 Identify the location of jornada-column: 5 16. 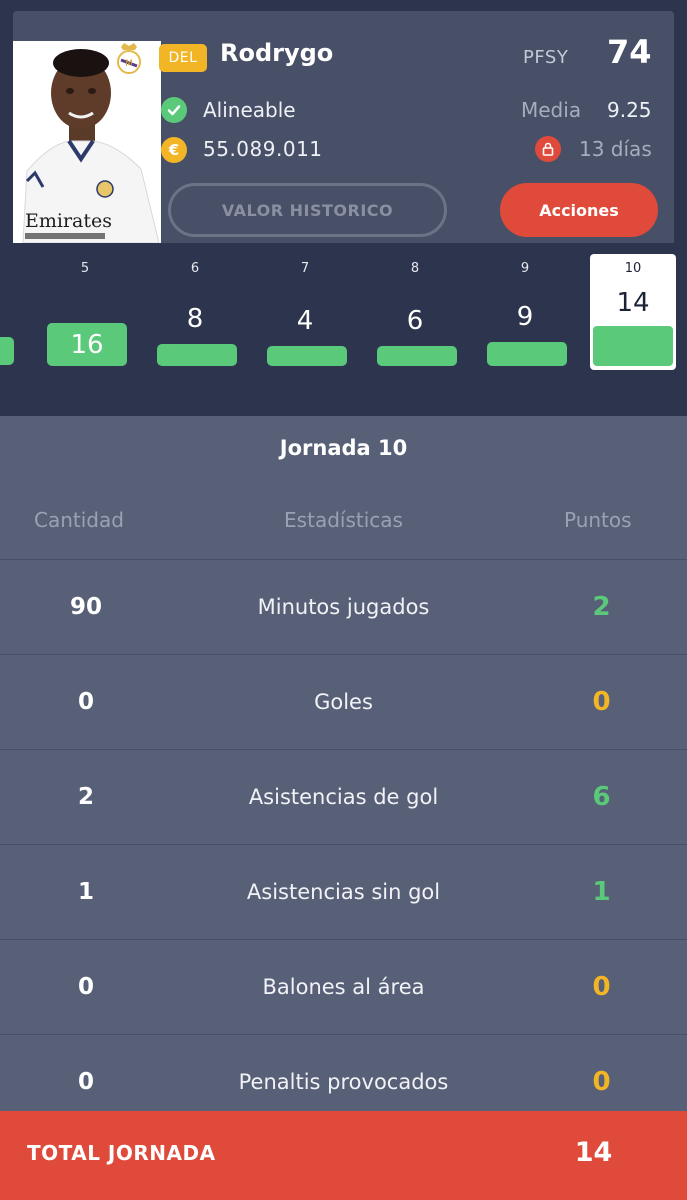
(85, 308).